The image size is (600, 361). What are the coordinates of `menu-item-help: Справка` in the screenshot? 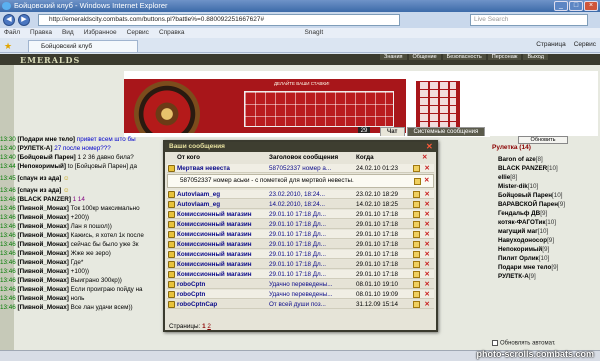 It's located at (172, 33).